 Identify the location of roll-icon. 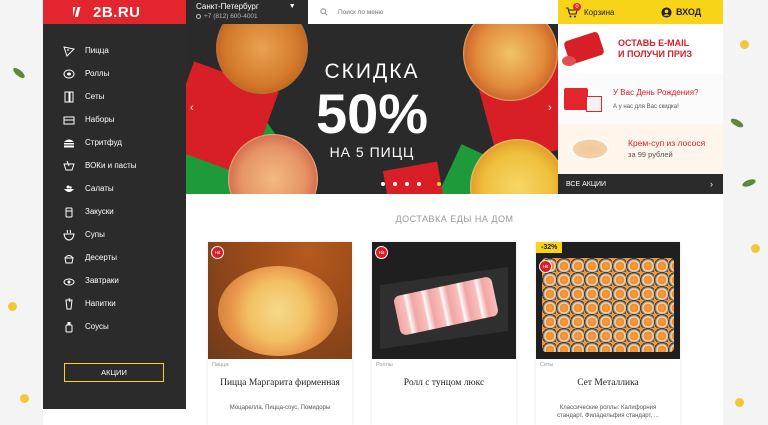
(69, 74).